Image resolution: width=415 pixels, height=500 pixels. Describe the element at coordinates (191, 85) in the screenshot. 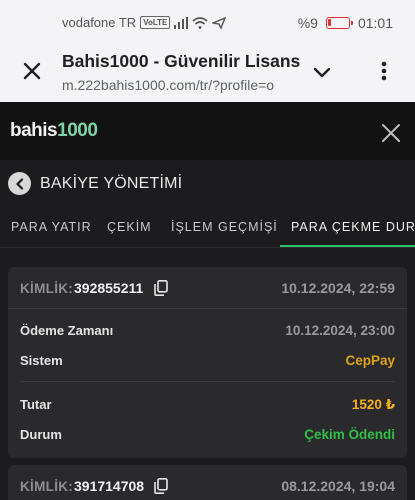

I see `browser-url: m.222bahis1000.com/tr/?profile=o` at that location.